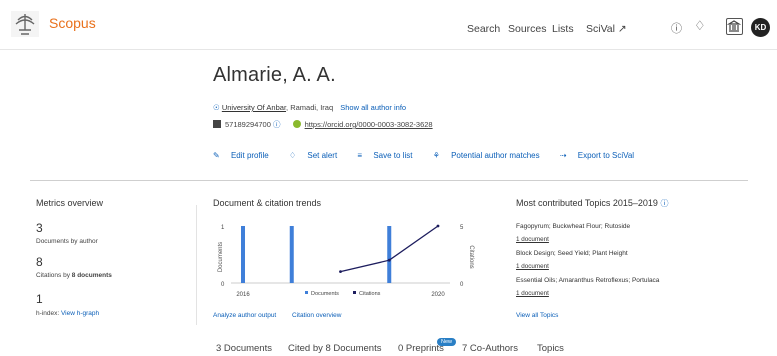 This screenshot has height=356, width=777. Describe the element at coordinates (296, 124) in the screenshot. I see `orcid-icon` at that location.